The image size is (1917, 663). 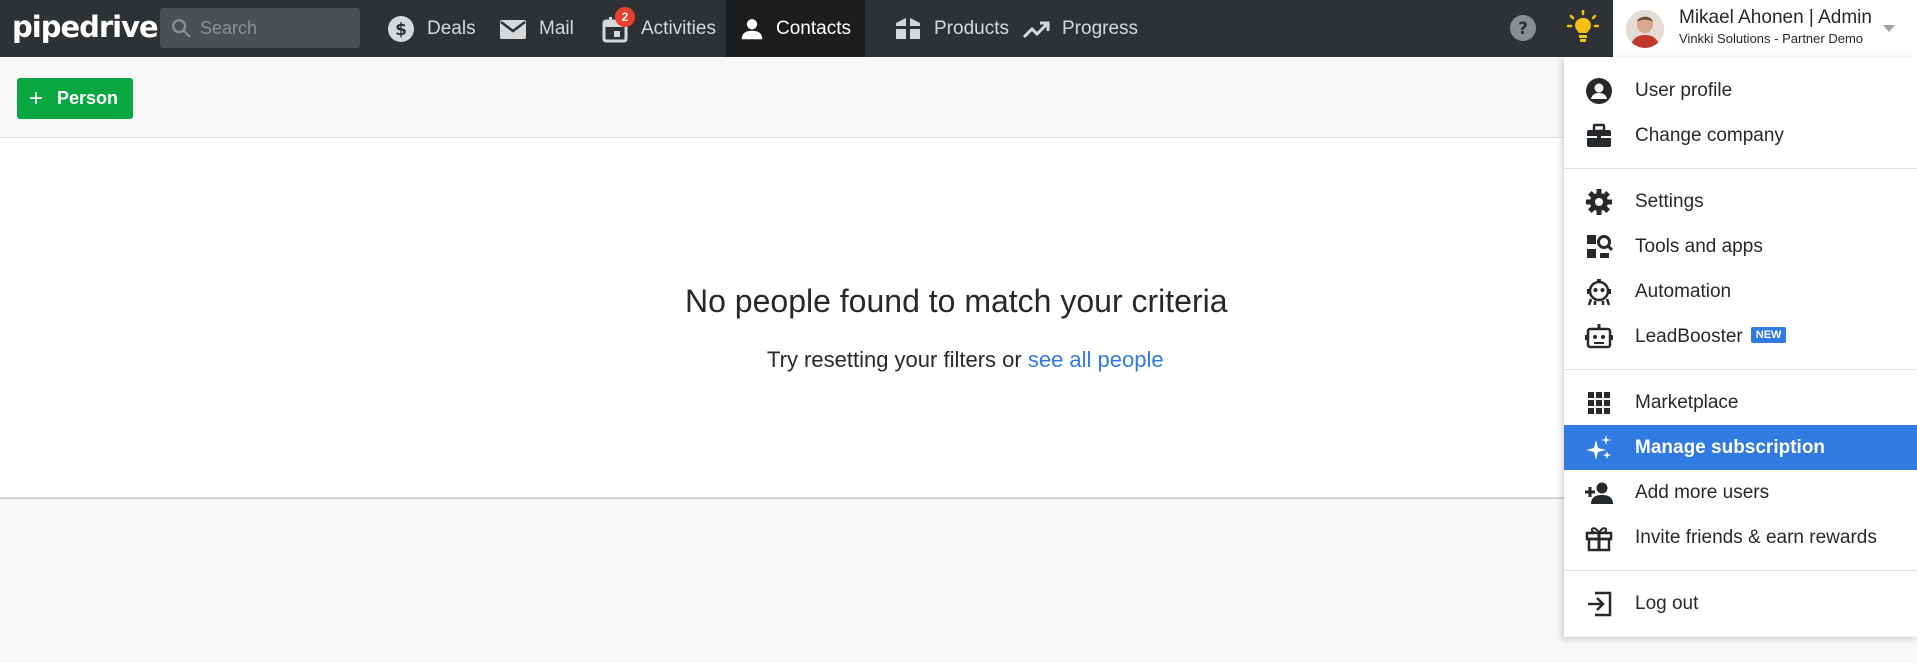 I want to click on nav-progress: Progress, so click(x=1080, y=28).